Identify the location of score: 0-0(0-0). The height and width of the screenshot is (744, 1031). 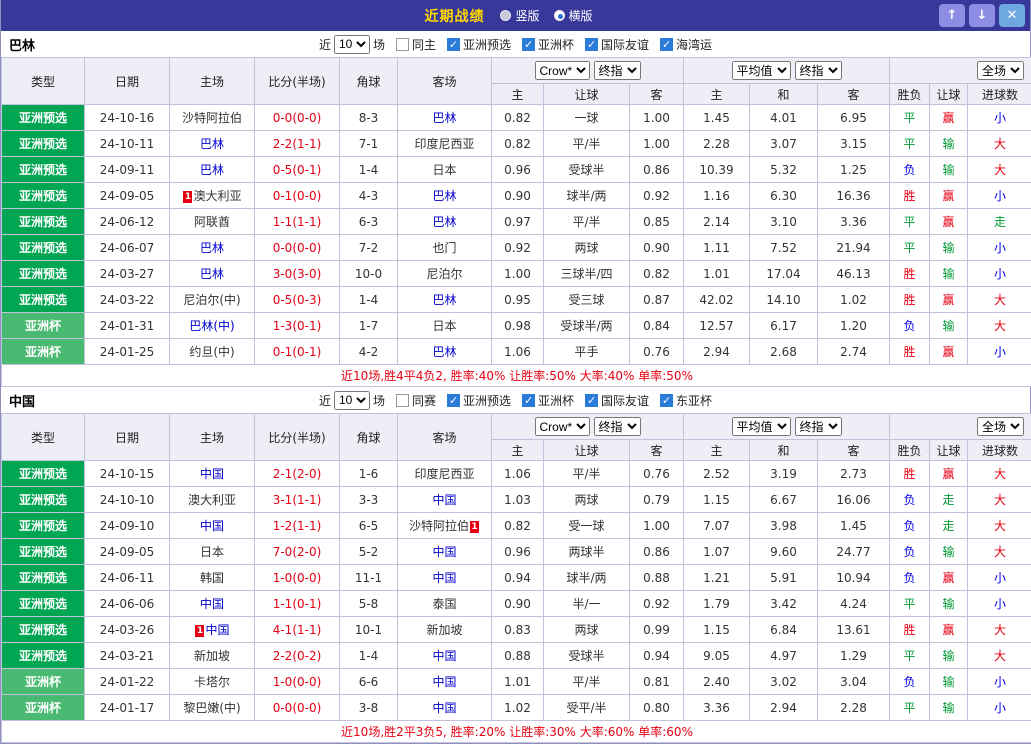
(297, 708).